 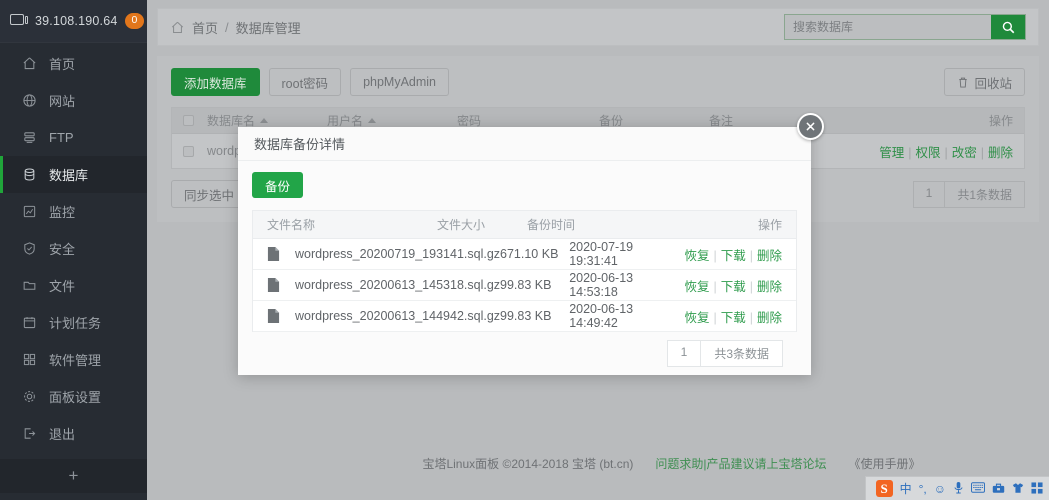 I want to click on file-name: wordpress_20200613_144942.sql.gz, so click(x=398, y=316).